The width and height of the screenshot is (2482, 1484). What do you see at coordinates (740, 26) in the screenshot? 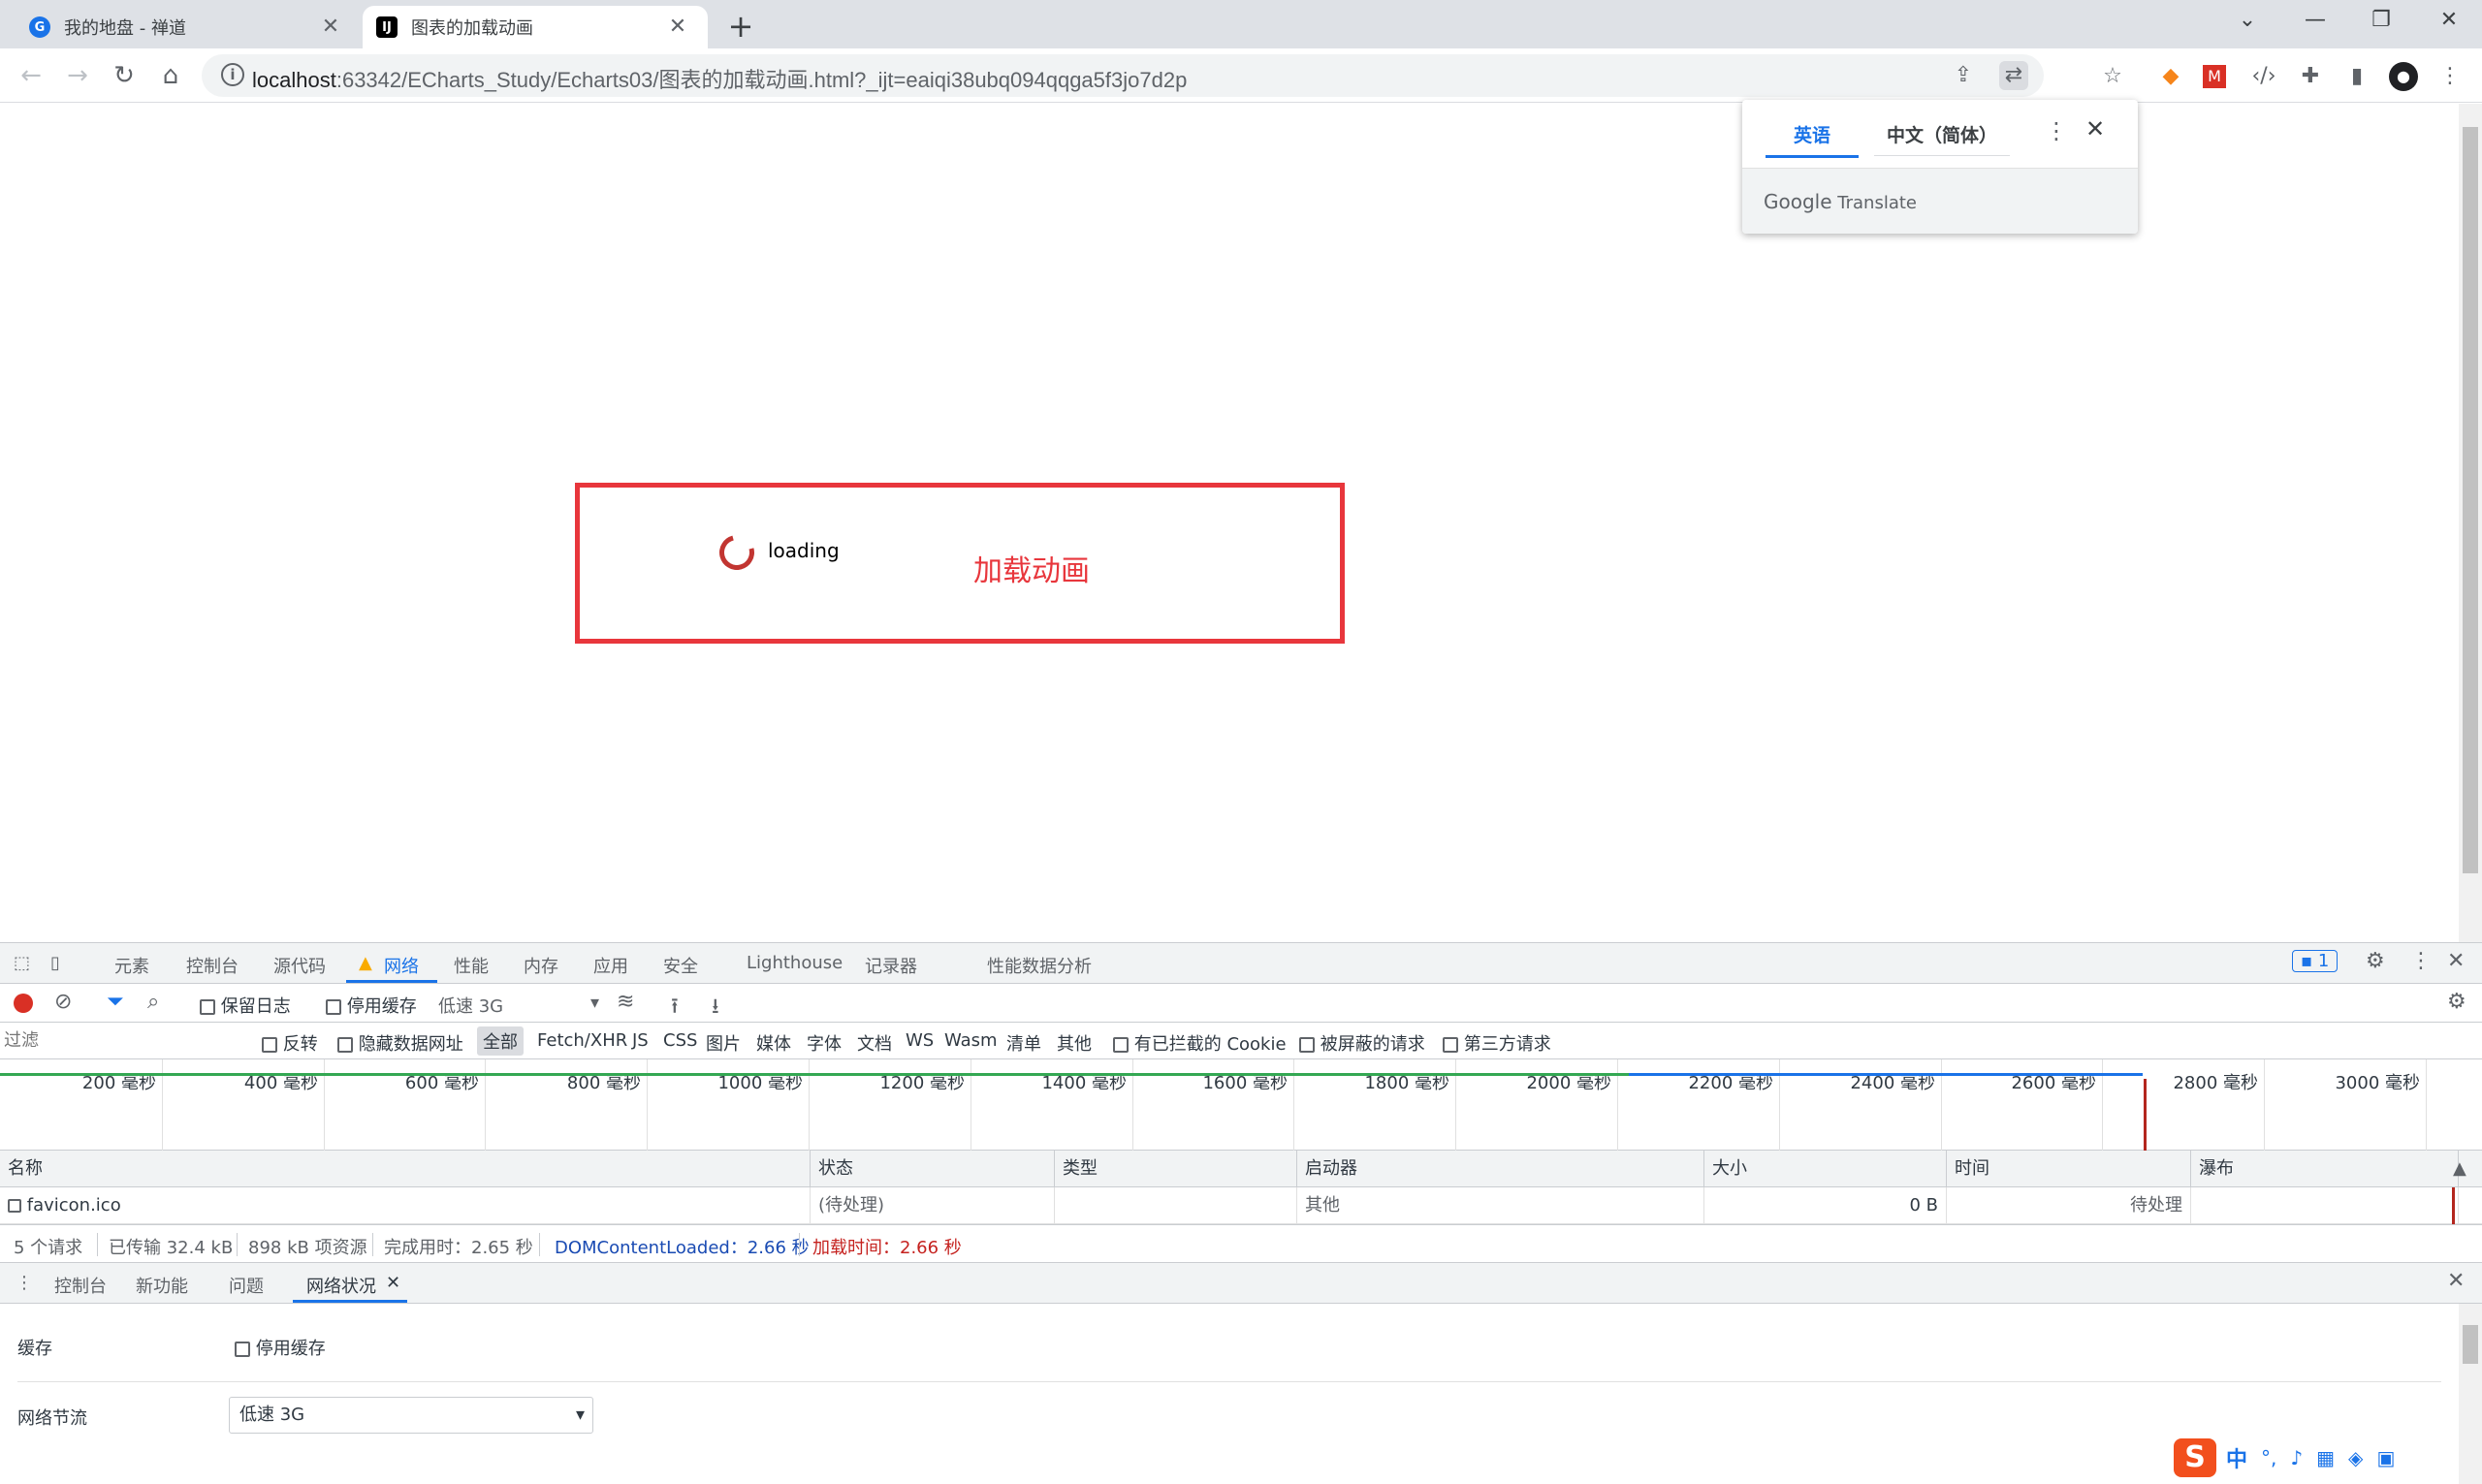
I see `new-tab-button: +` at bounding box center [740, 26].